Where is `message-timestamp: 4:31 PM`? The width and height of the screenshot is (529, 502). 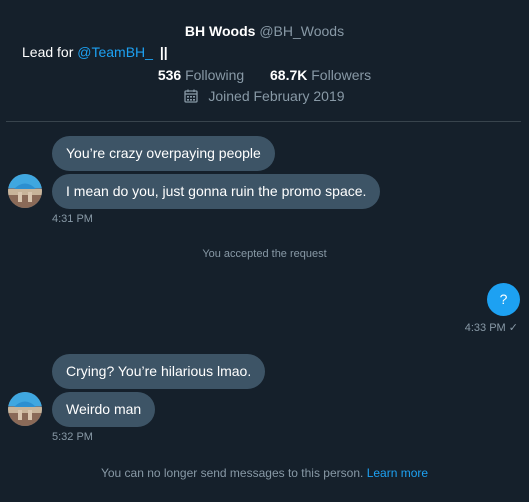 message-timestamp: 4:31 PM is located at coordinates (72, 219).